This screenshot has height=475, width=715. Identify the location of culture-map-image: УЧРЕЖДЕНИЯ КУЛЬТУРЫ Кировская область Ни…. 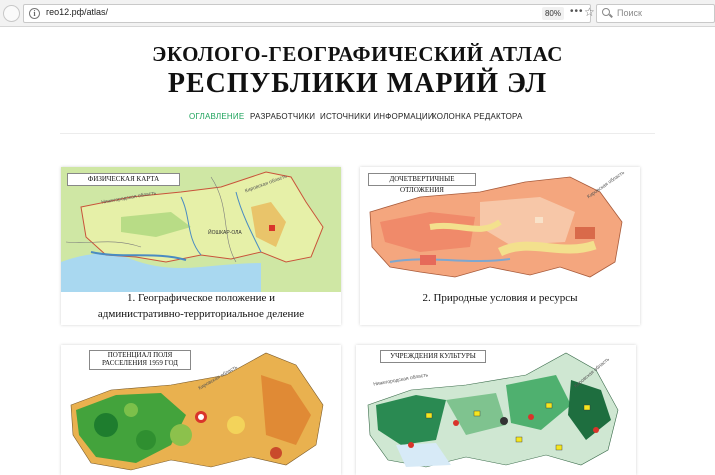
(496, 410).